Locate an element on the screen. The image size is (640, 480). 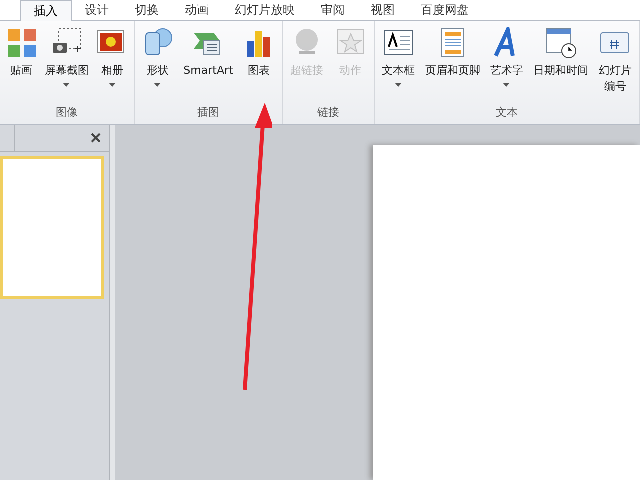
ribbon-tab: 视图 is located at coordinates (383, 10).